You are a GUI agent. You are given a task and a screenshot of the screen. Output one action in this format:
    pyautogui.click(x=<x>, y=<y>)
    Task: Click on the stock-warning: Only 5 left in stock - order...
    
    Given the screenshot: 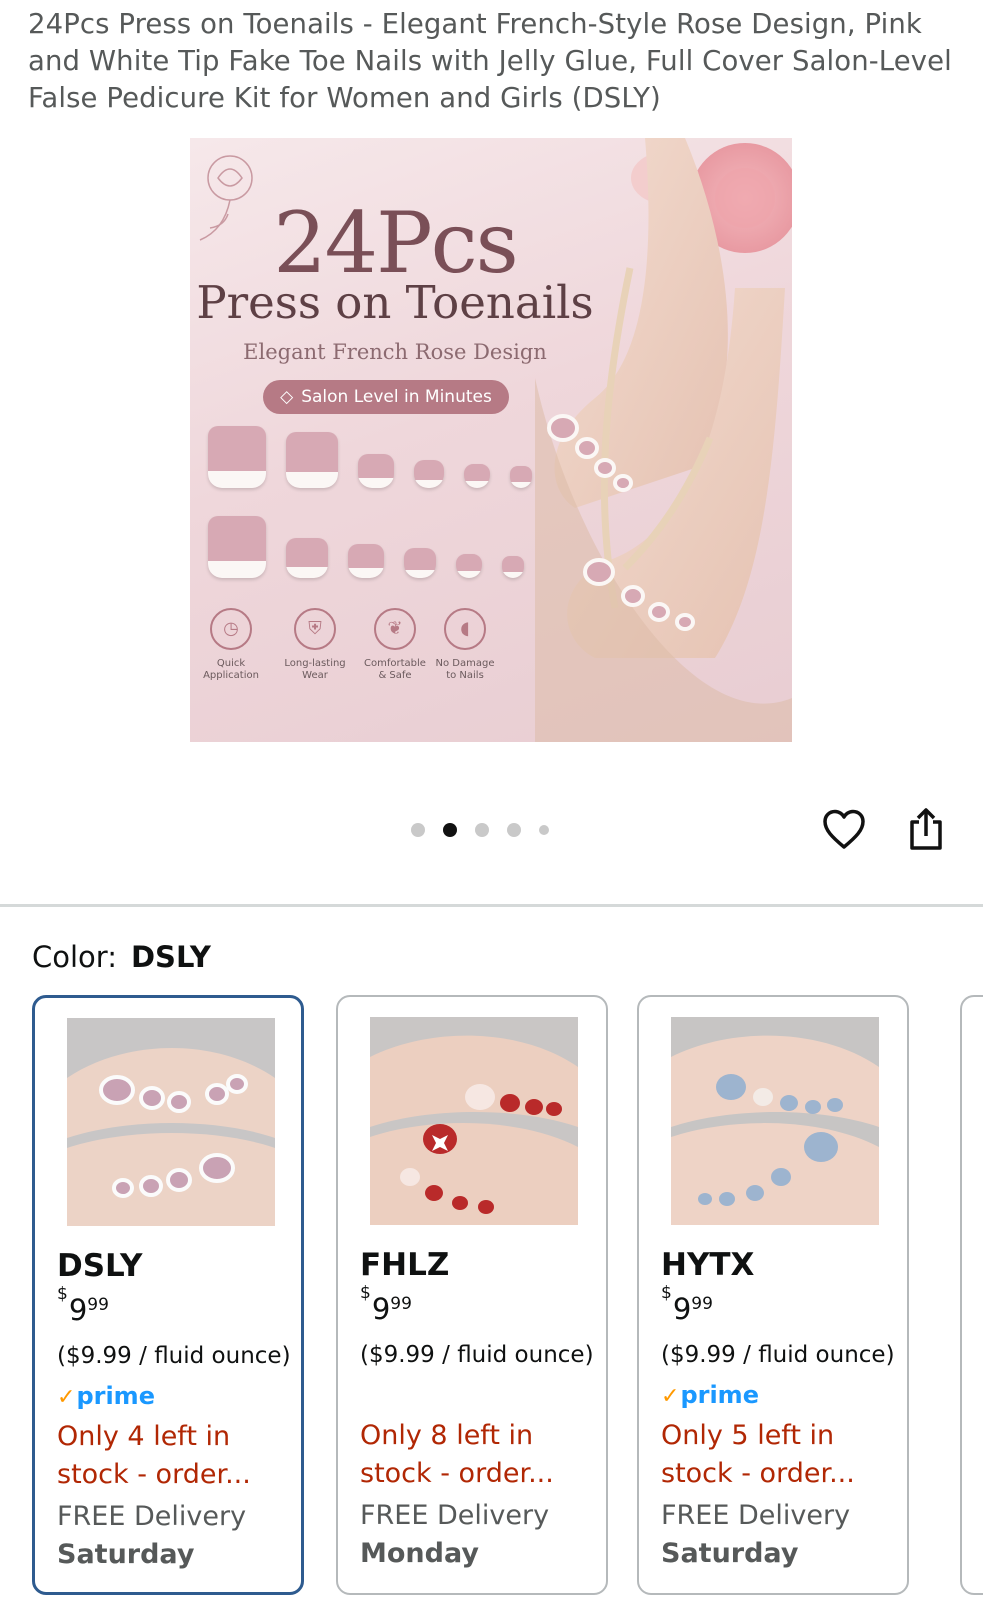 What is the action you would take?
    pyautogui.click(x=758, y=1454)
    